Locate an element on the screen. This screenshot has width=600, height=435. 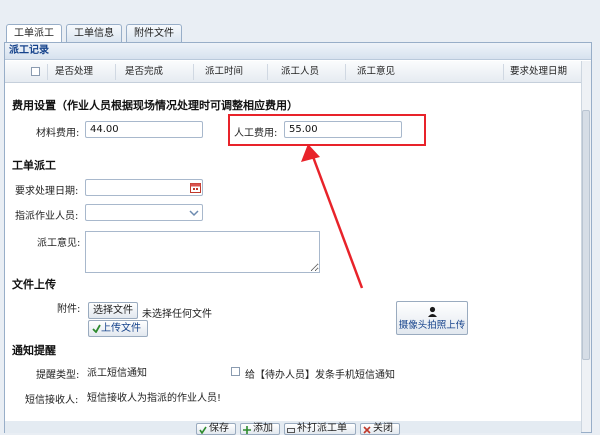
supplement-print-label: 补打派工单 is located at coordinates (322, 428).